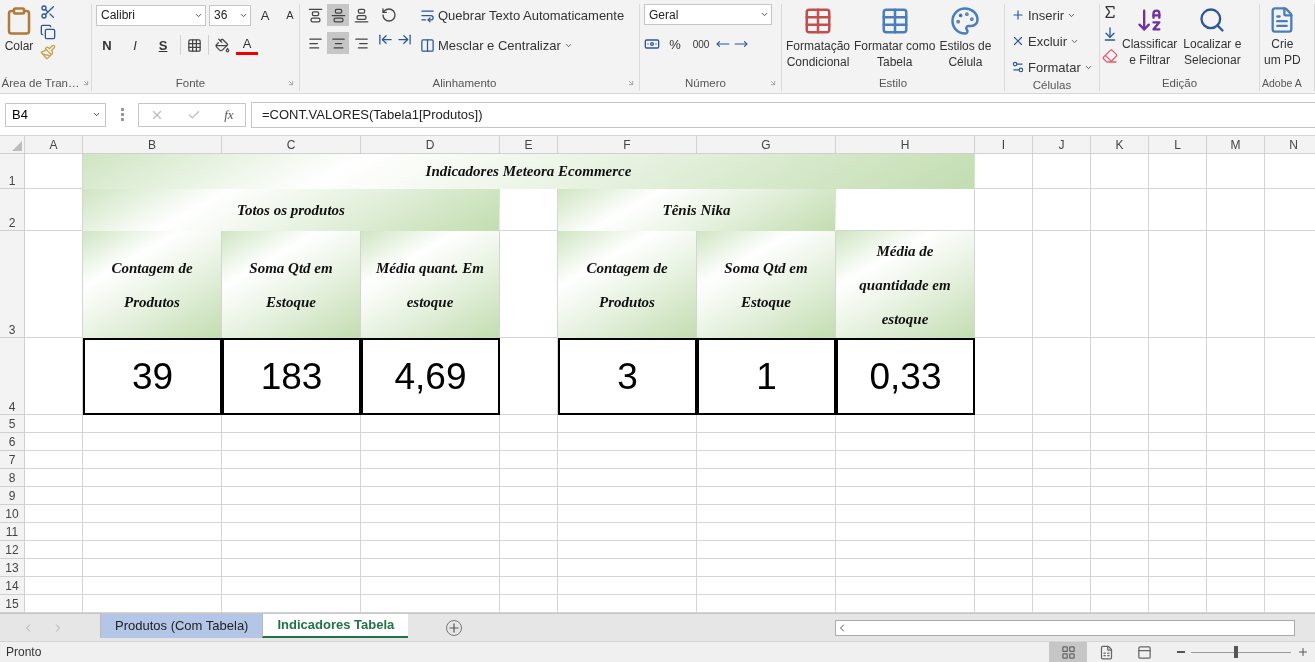 This screenshot has width=1315, height=662. I want to click on column-header: A, so click(54, 145).